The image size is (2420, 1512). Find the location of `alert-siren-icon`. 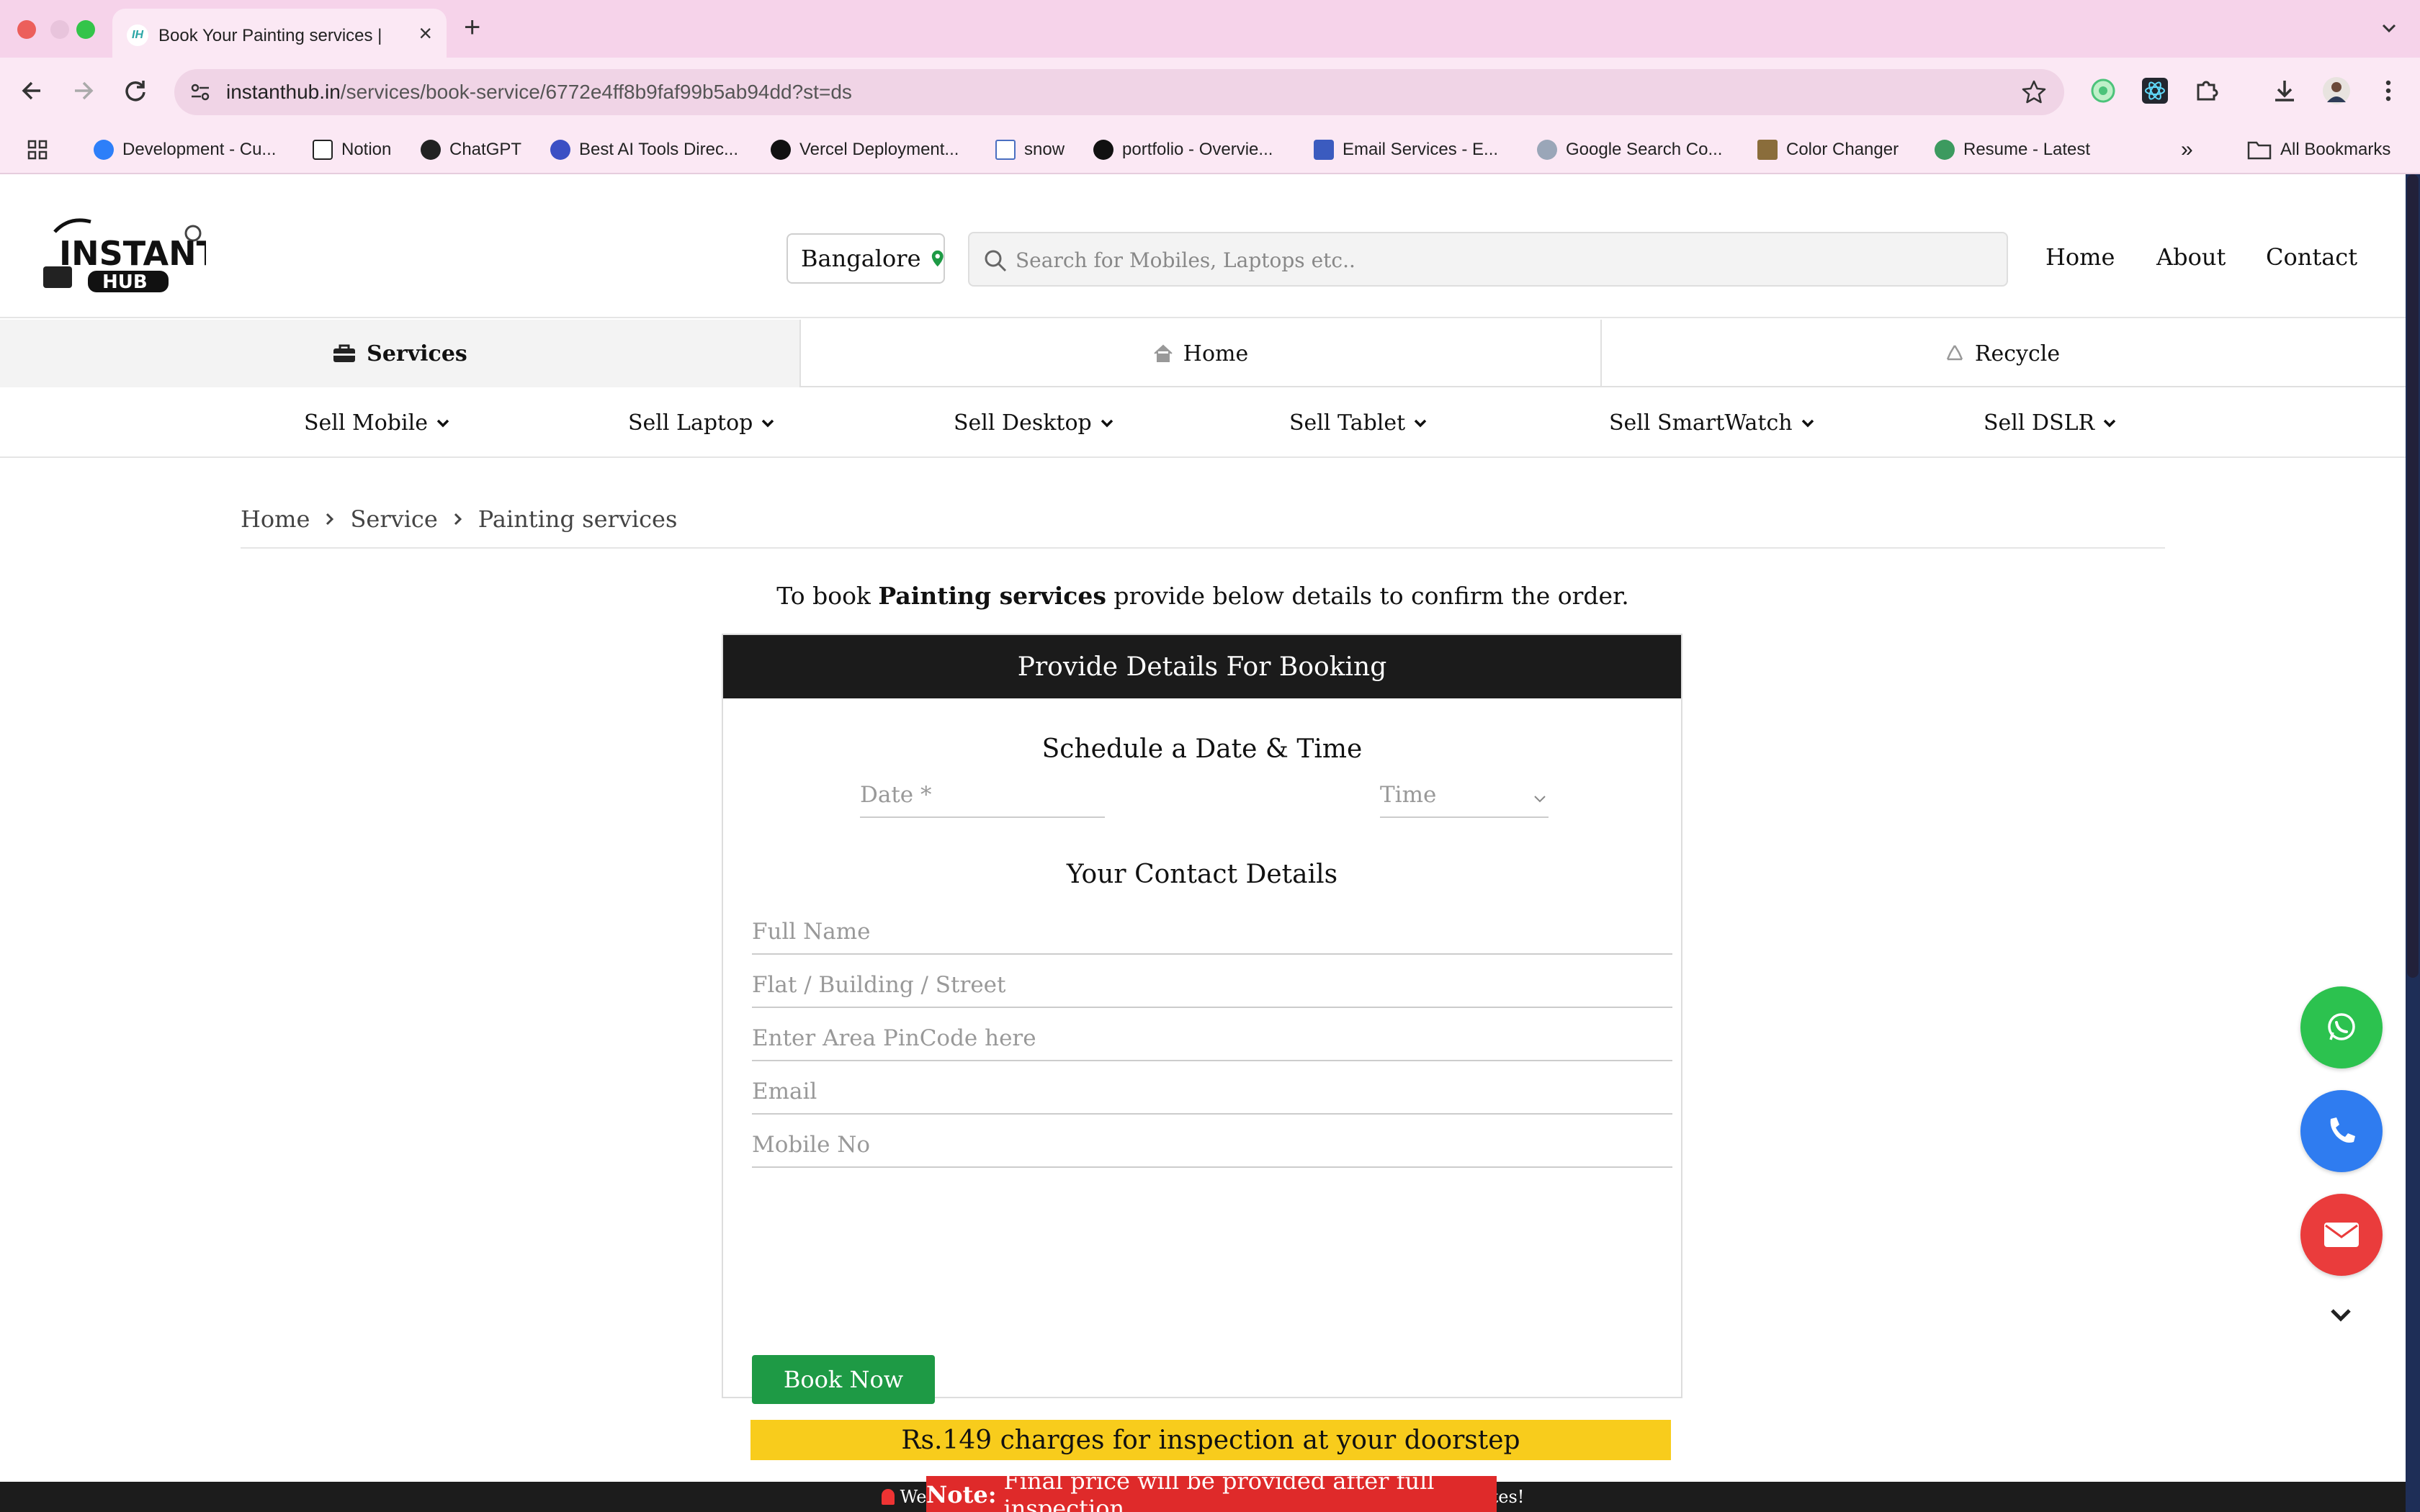

alert-siren-icon is located at coordinates (888, 1497).